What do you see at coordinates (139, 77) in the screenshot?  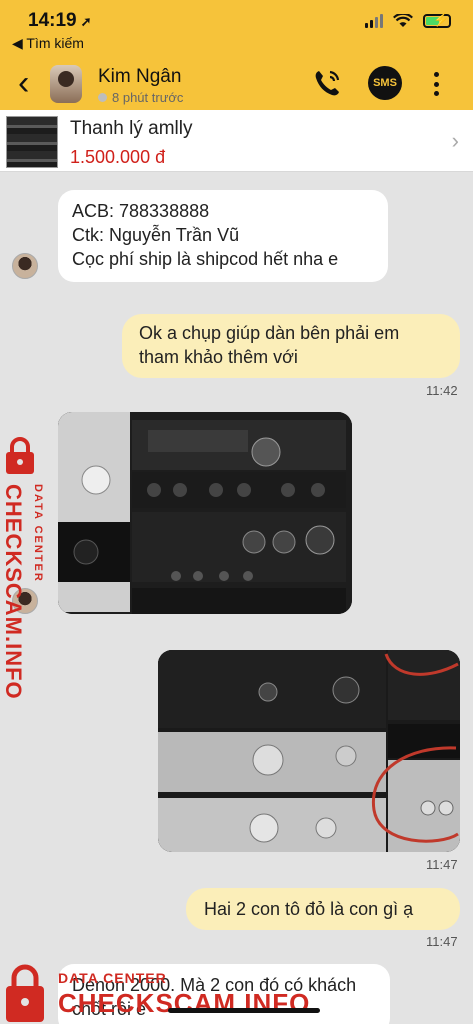 I see `contact-name: Kim Ngân` at bounding box center [139, 77].